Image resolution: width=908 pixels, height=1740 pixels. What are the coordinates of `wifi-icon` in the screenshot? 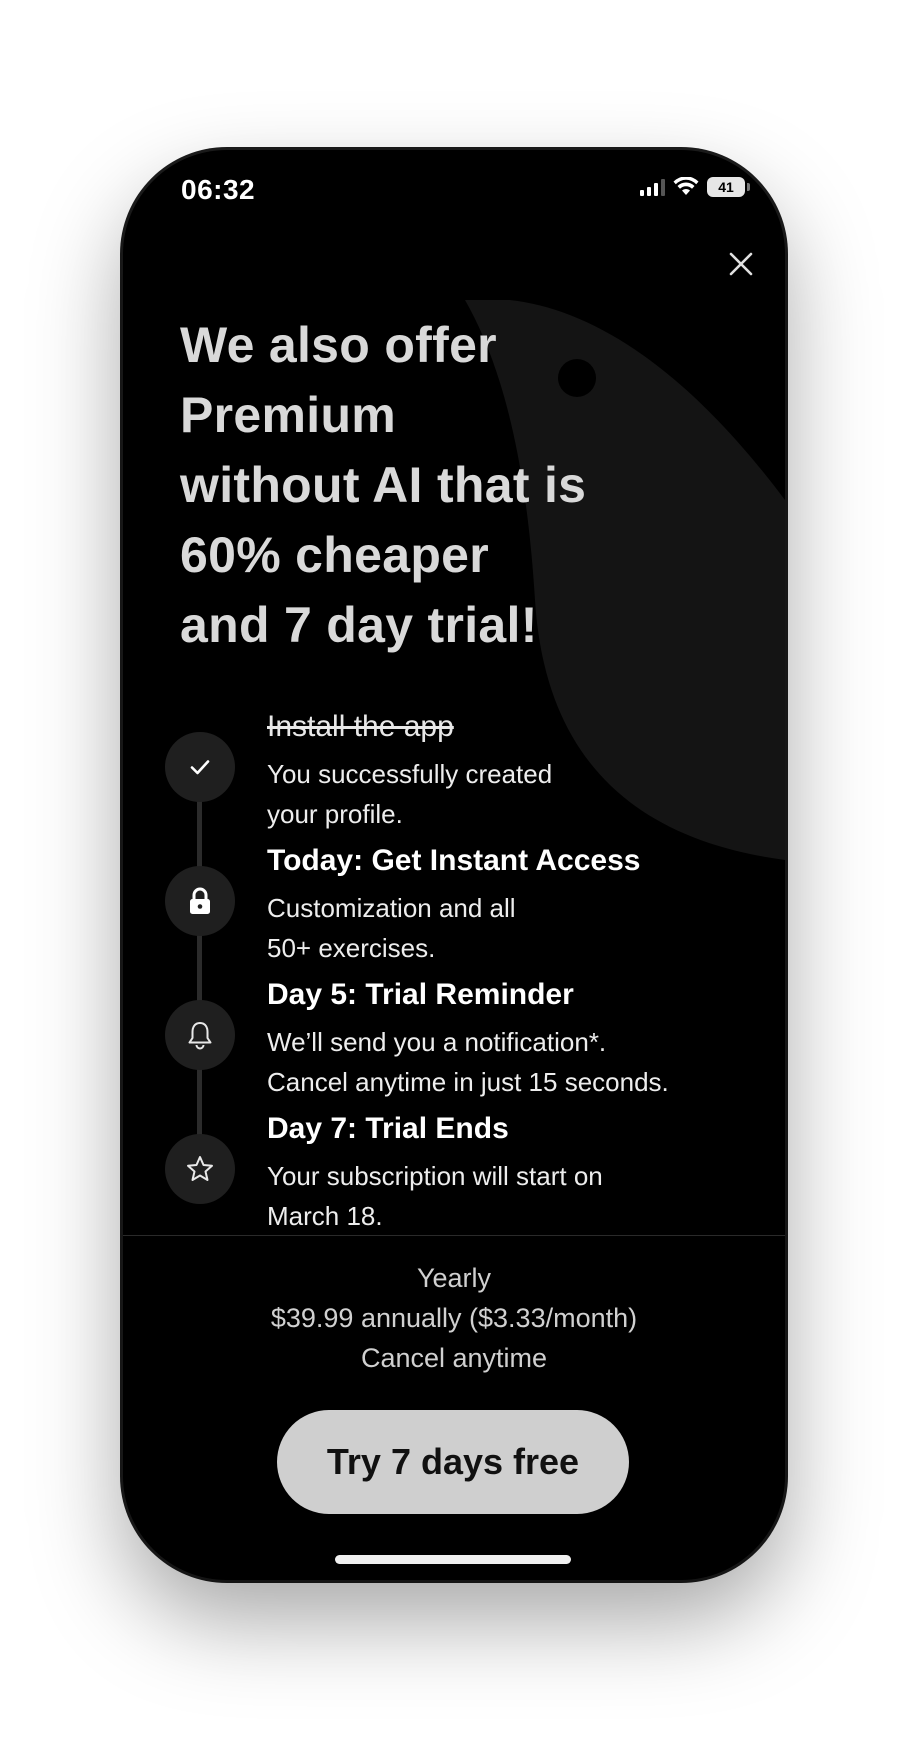 It's located at (686, 186).